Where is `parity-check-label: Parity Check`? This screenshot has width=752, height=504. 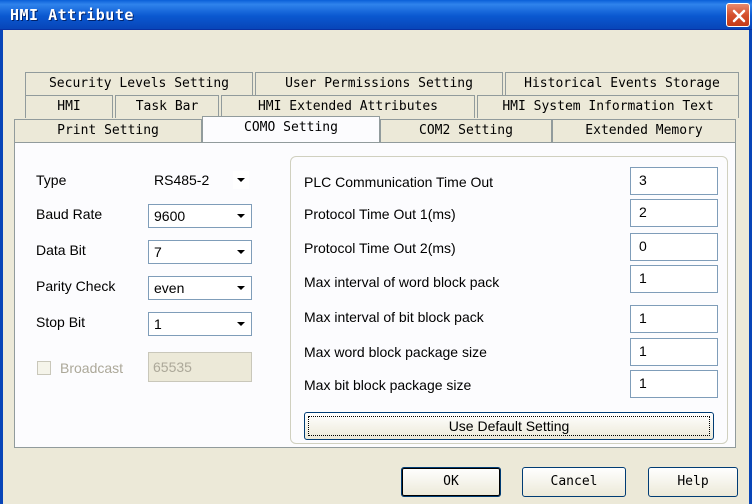
parity-check-label: Parity Check is located at coordinates (76, 286).